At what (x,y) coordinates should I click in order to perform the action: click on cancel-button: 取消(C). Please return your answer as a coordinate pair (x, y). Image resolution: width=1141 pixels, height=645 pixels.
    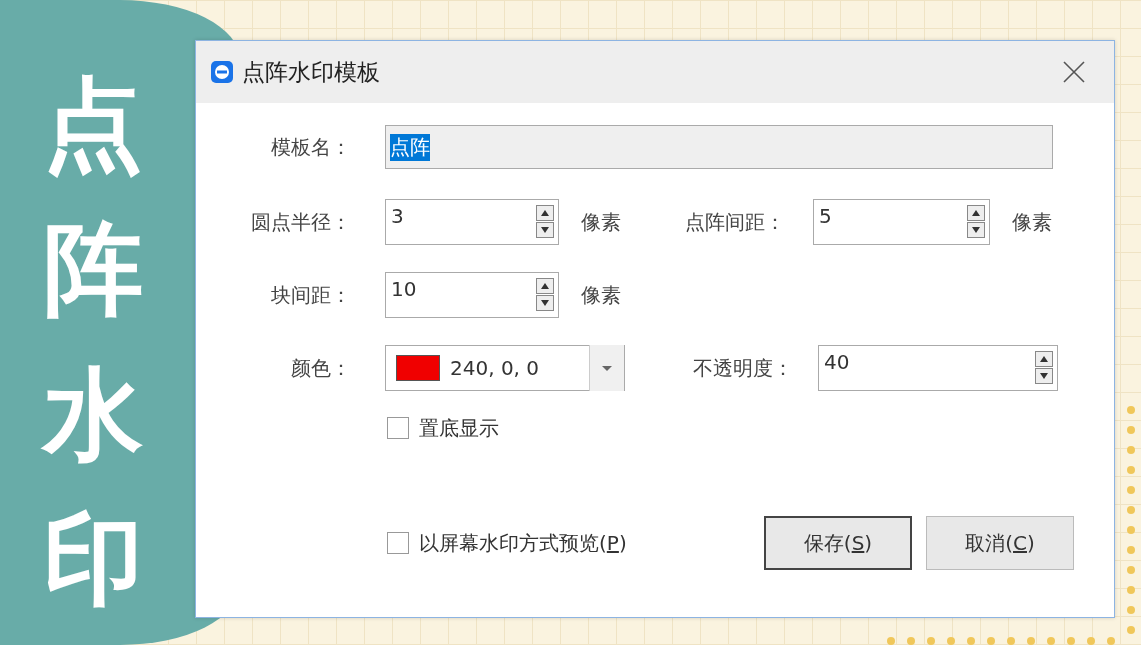
    Looking at the image, I should click on (1000, 543).